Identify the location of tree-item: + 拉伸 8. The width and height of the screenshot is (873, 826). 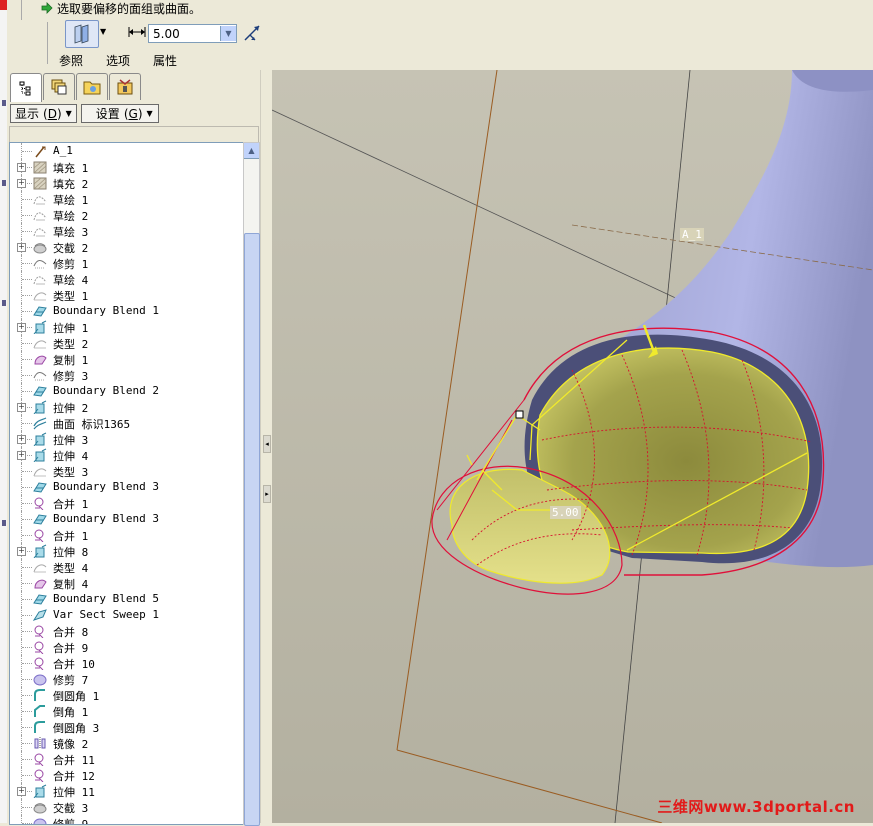
(126, 551).